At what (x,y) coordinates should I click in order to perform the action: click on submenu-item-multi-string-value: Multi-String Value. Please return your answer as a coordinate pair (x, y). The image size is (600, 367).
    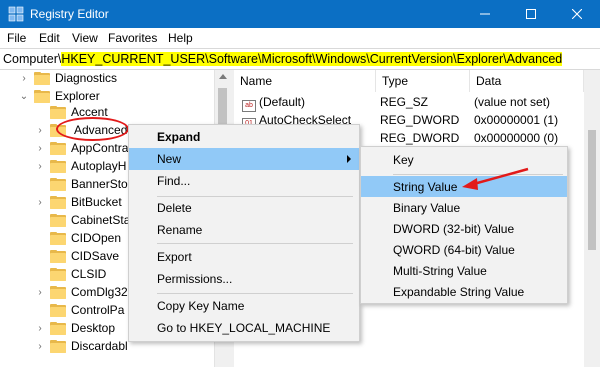
    Looking at the image, I should click on (464, 270).